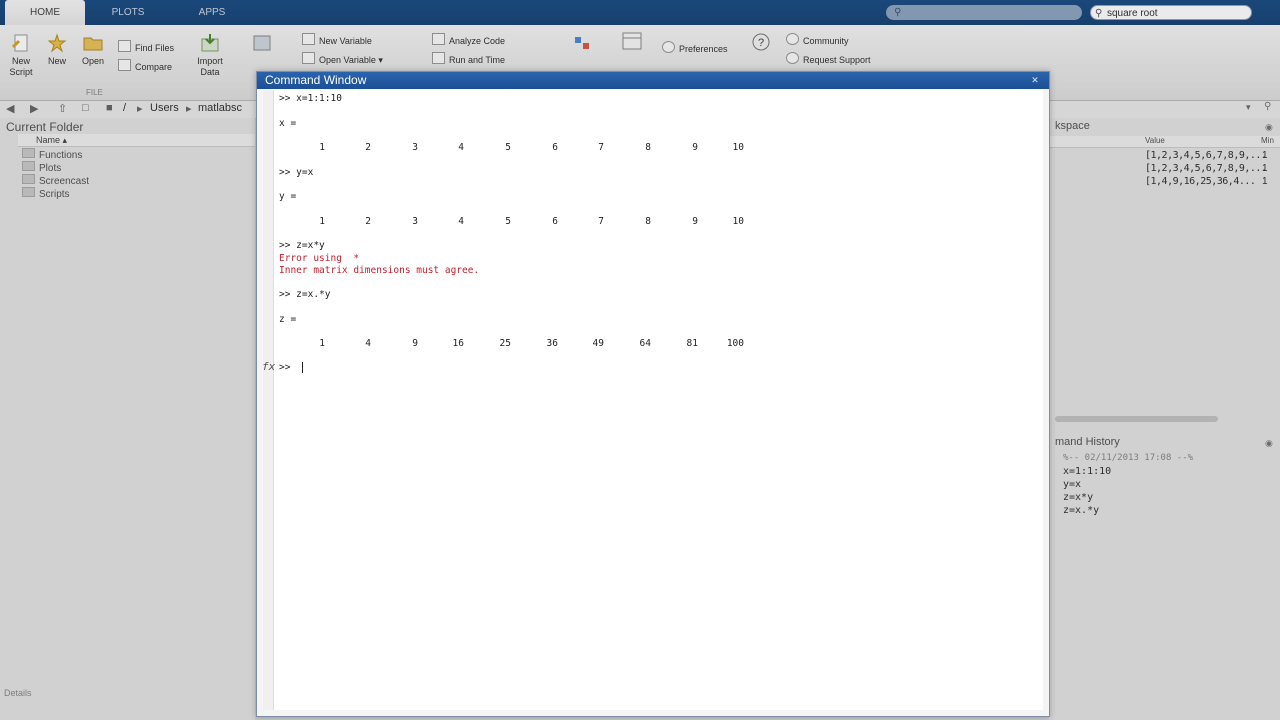  Describe the element at coordinates (1035, 80) in the screenshot. I see `close-icon: ✕` at that location.